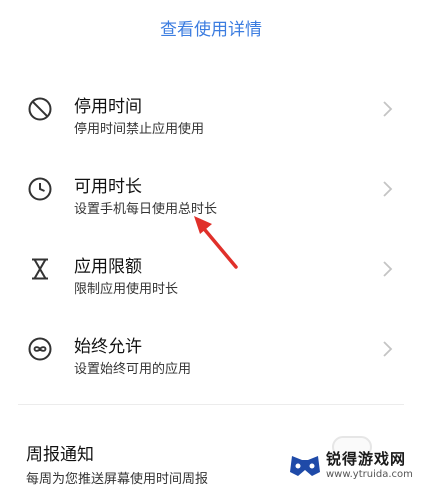 This screenshot has width=422, height=487. What do you see at coordinates (60, 455) in the screenshot?
I see `weekly-report-title: 周报通知` at bounding box center [60, 455].